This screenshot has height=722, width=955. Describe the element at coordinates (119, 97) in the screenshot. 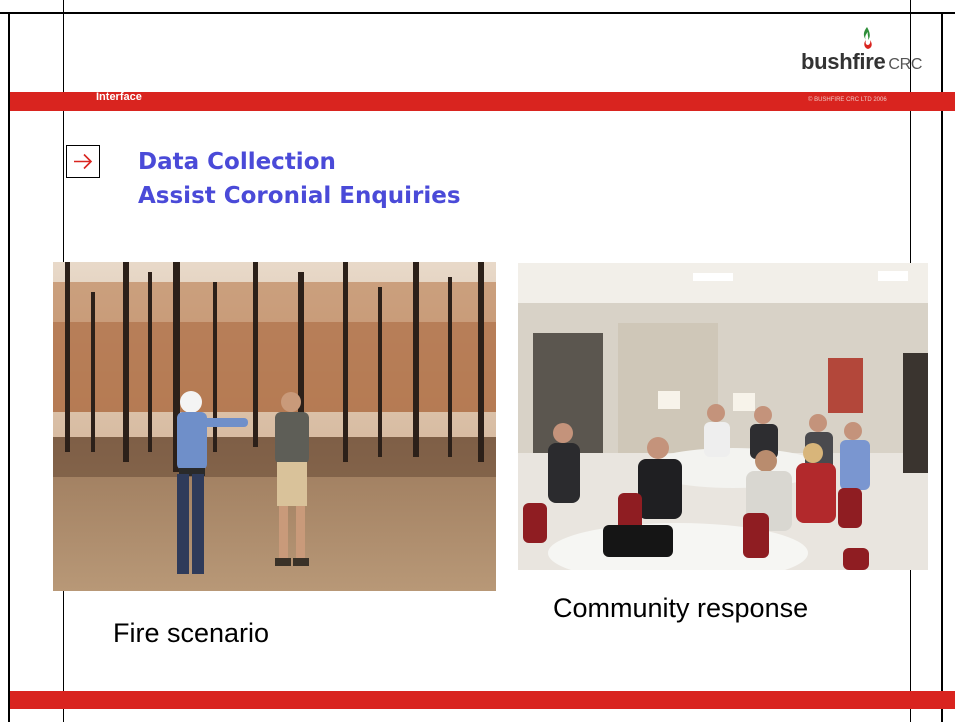

I see `section-label: Interface` at that location.